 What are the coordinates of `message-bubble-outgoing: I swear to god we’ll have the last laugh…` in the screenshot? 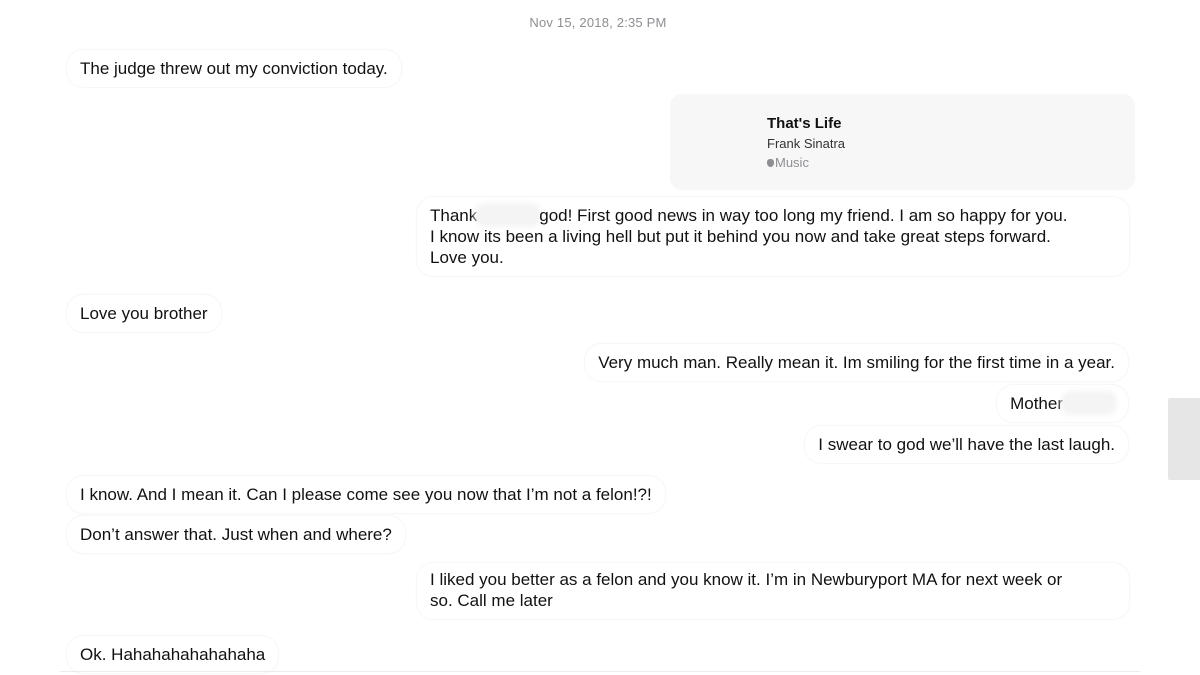 It's located at (966, 444).